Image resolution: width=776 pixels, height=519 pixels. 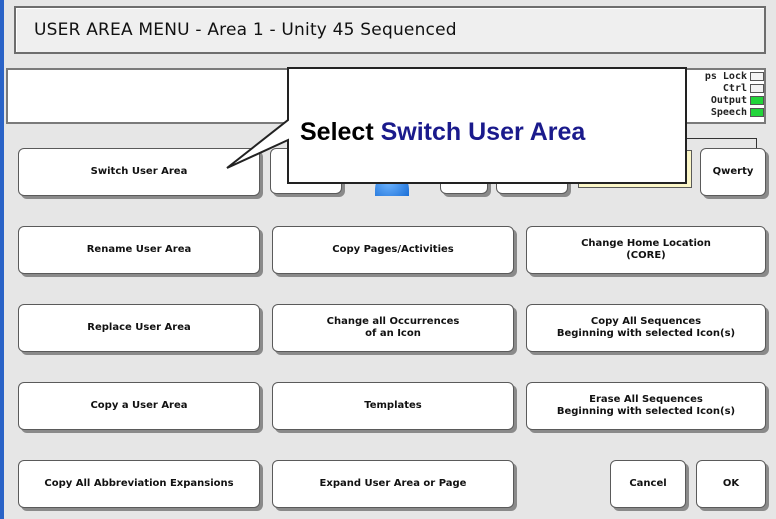 I want to click on button-label: Change all Occurrences of an Icon, so click(x=393, y=327).